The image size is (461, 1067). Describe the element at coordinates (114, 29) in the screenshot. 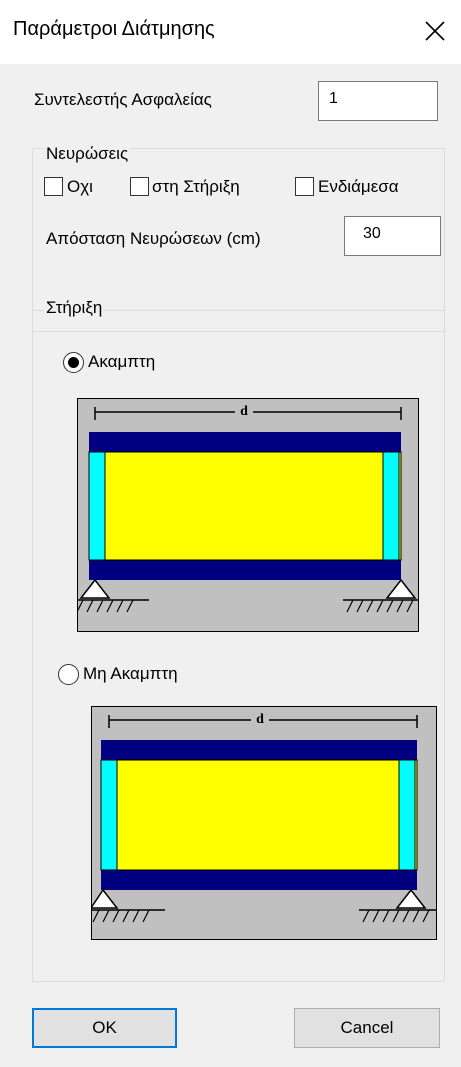

I see `window-title: Παράμετροι Διάτμησης` at that location.